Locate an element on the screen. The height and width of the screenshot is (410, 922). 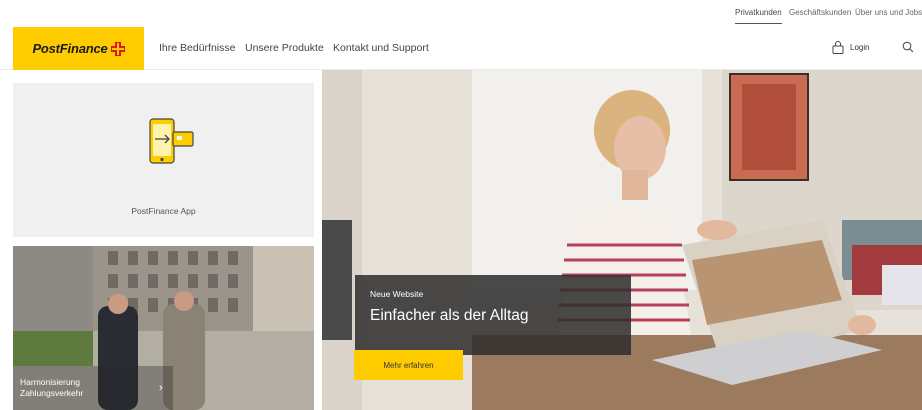
postfinance-logo: PostFinance is located at coordinates (78, 48).